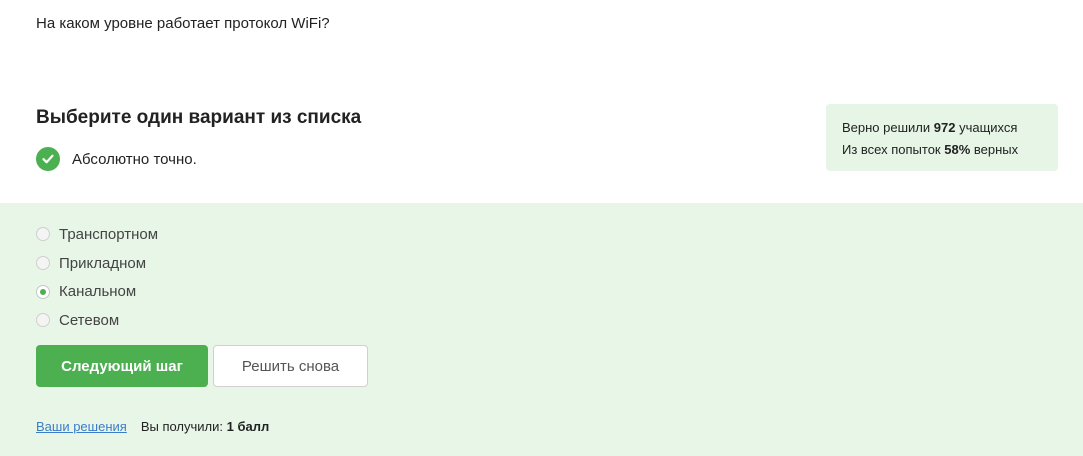 The height and width of the screenshot is (456, 1083). What do you see at coordinates (248, 426) in the screenshot?
I see `score-value: 1 балл` at bounding box center [248, 426].